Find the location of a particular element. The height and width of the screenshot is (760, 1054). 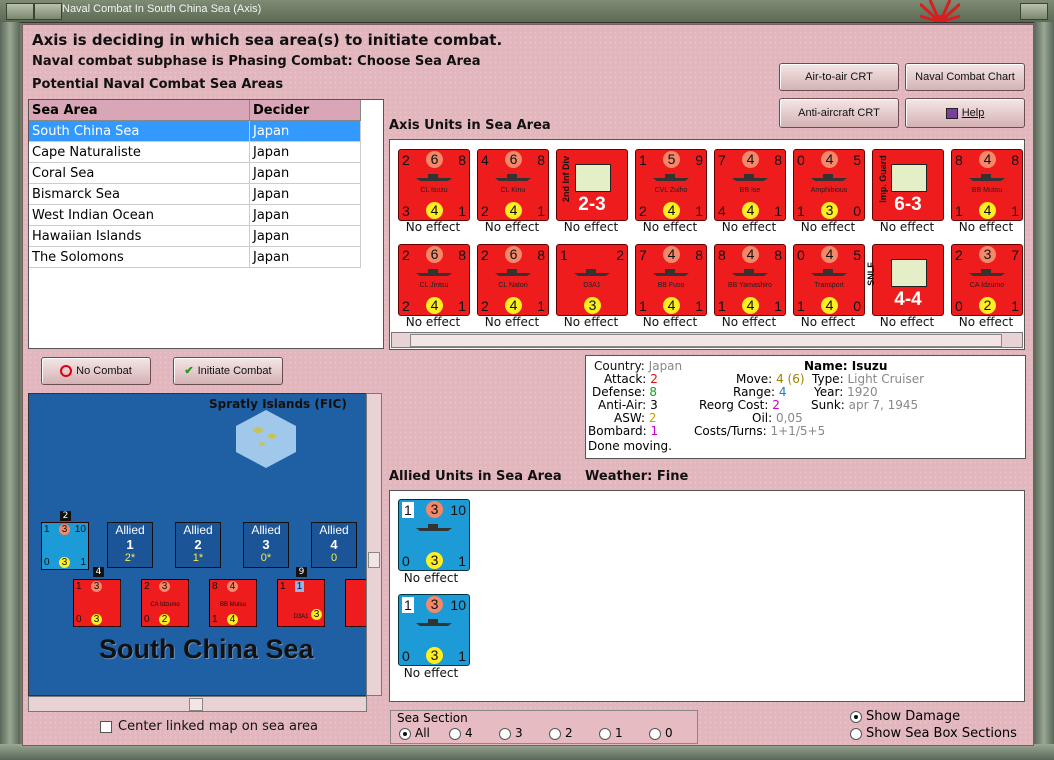

unit-type-symbol is located at coordinates (909, 178).